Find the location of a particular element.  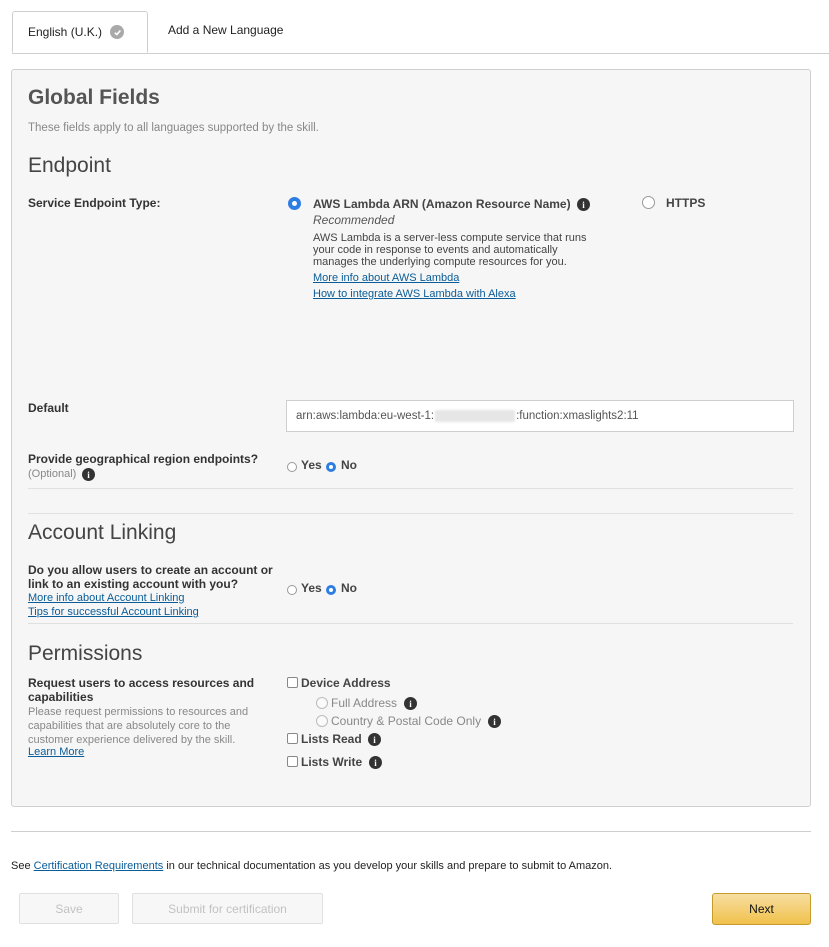

account-linking-yes-radio is located at coordinates (292, 590).